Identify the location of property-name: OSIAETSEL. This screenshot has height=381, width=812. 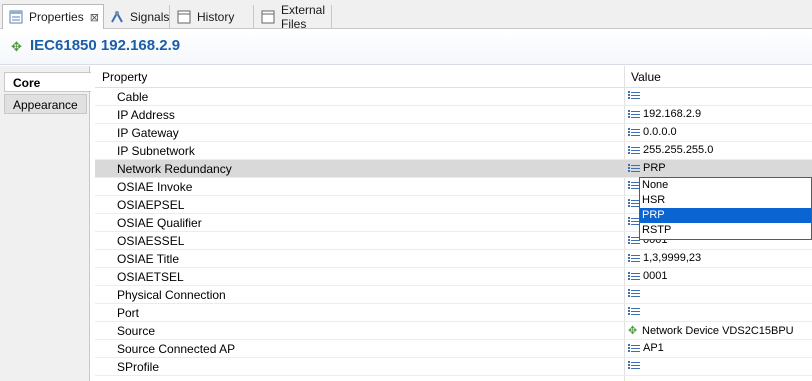
(150, 277).